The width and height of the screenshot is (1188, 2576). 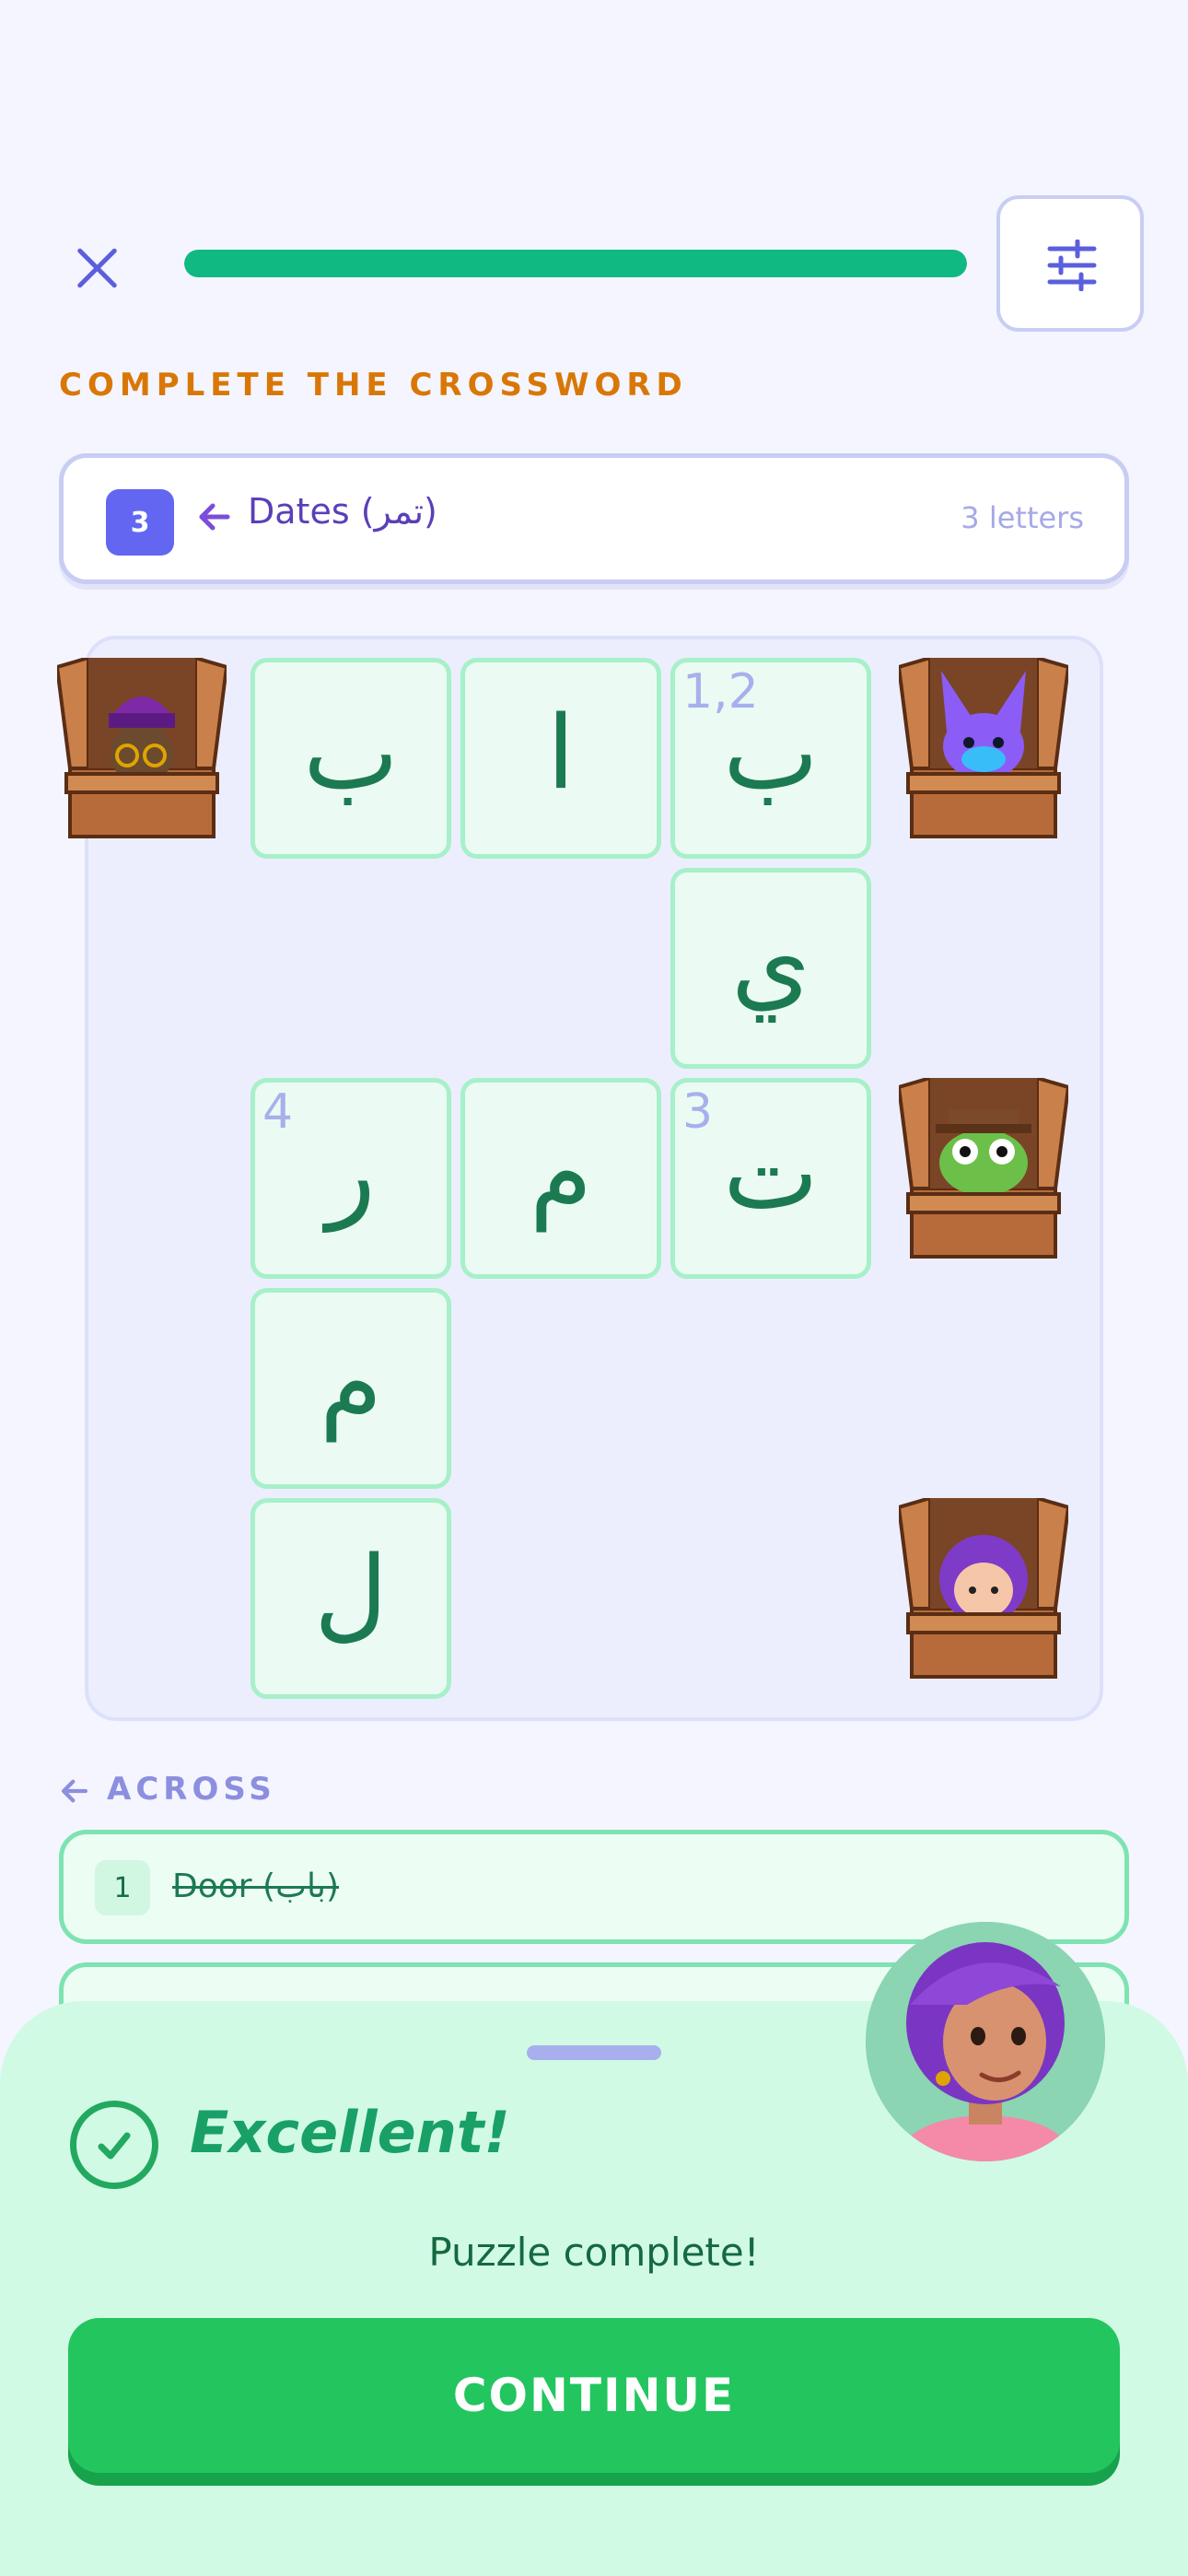 I want to click on grid-cell: ل, so click(x=350, y=1598).